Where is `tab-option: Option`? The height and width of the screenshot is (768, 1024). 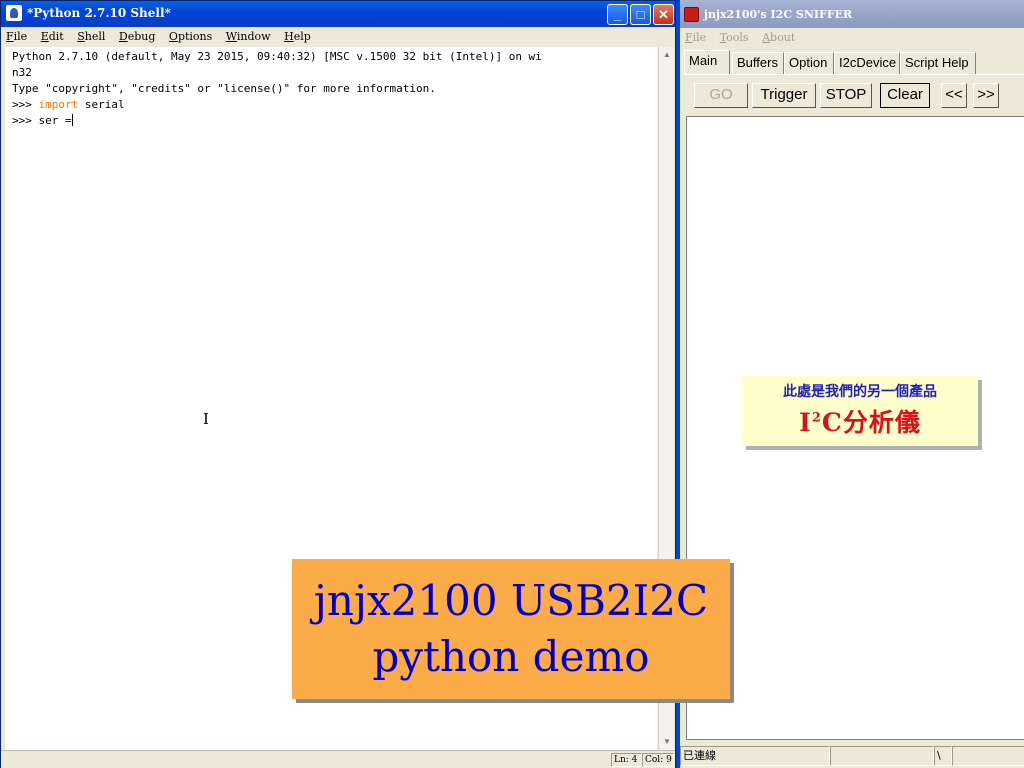
tab-option: Option is located at coordinates (809, 63).